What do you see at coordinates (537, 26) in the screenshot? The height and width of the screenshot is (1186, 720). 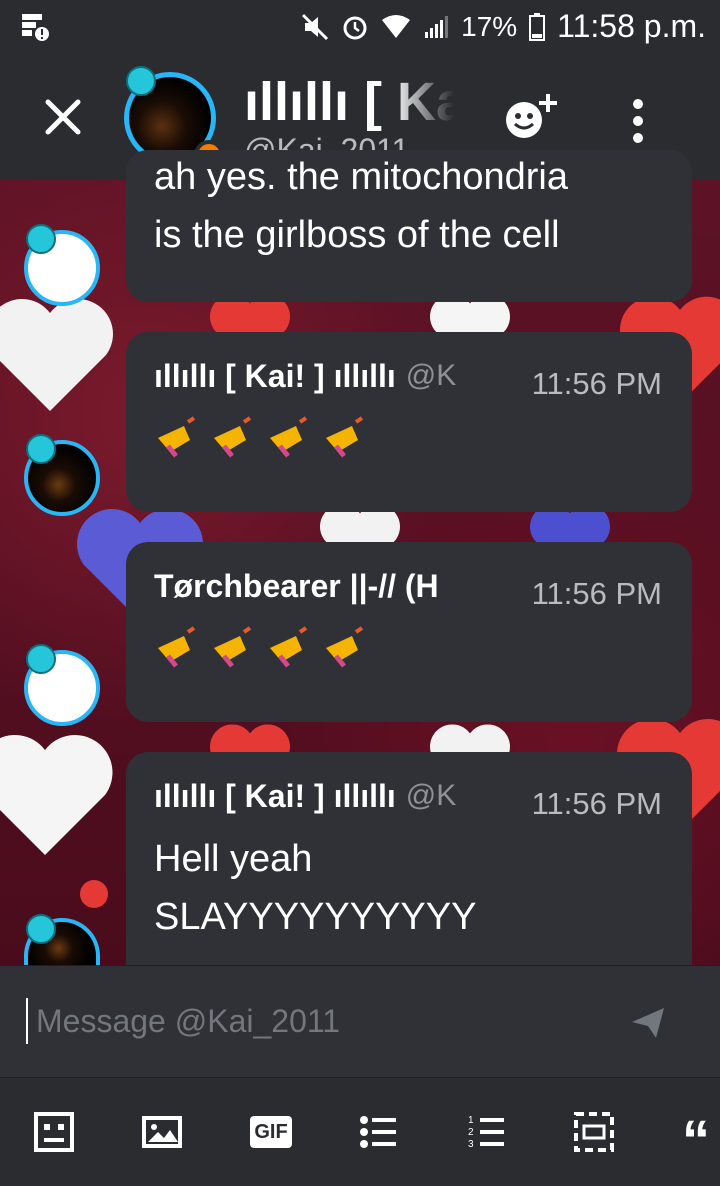 I see `battery-icon` at bounding box center [537, 26].